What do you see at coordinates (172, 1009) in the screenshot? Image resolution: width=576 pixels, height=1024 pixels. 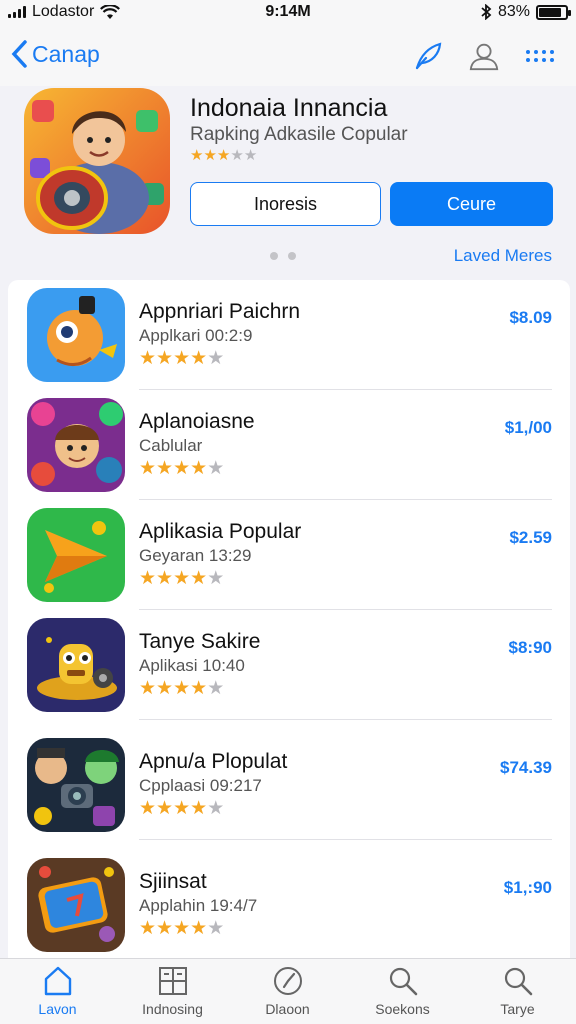 I see `tab-label: Indnosing` at bounding box center [172, 1009].